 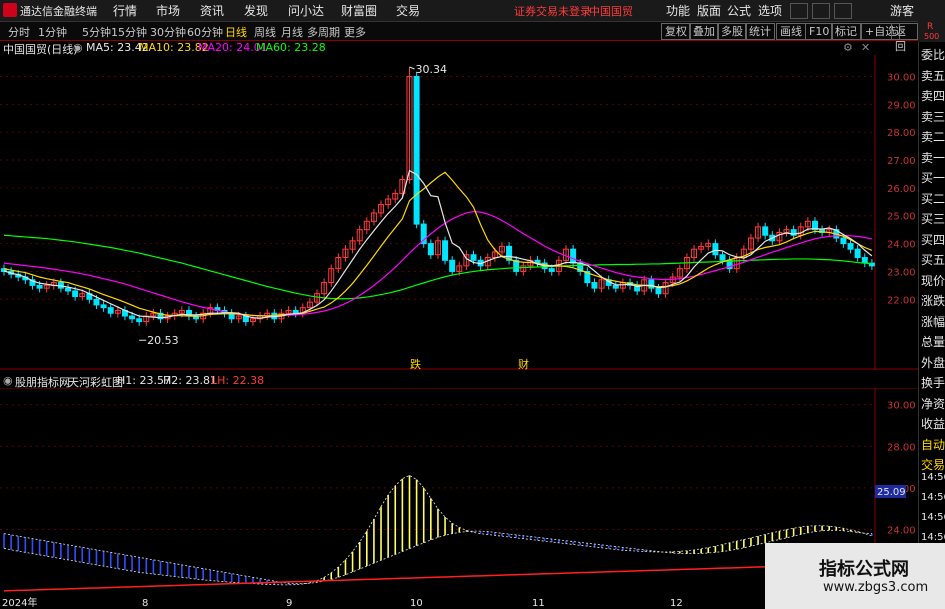 What do you see at coordinates (538, 603) in the screenshot?
I see `time-label: 11` at bounding box center [538, 603].